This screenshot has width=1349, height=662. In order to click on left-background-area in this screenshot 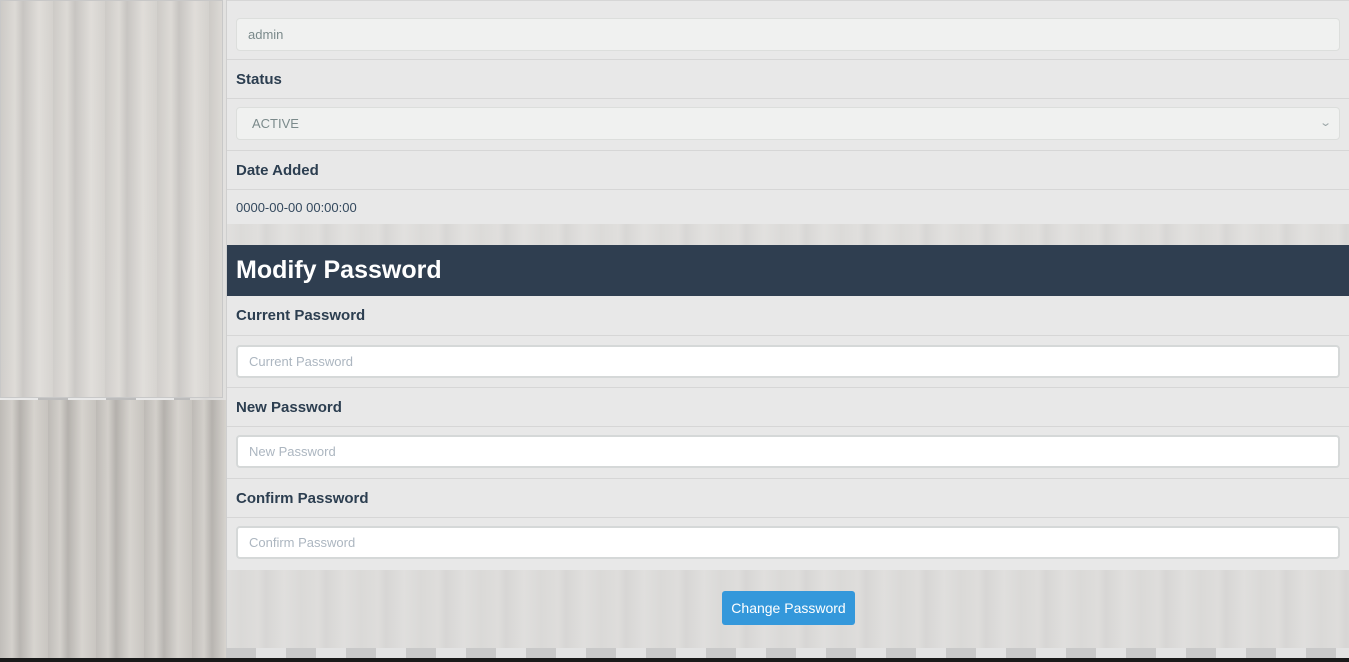, I will do `click(113, 531)`.